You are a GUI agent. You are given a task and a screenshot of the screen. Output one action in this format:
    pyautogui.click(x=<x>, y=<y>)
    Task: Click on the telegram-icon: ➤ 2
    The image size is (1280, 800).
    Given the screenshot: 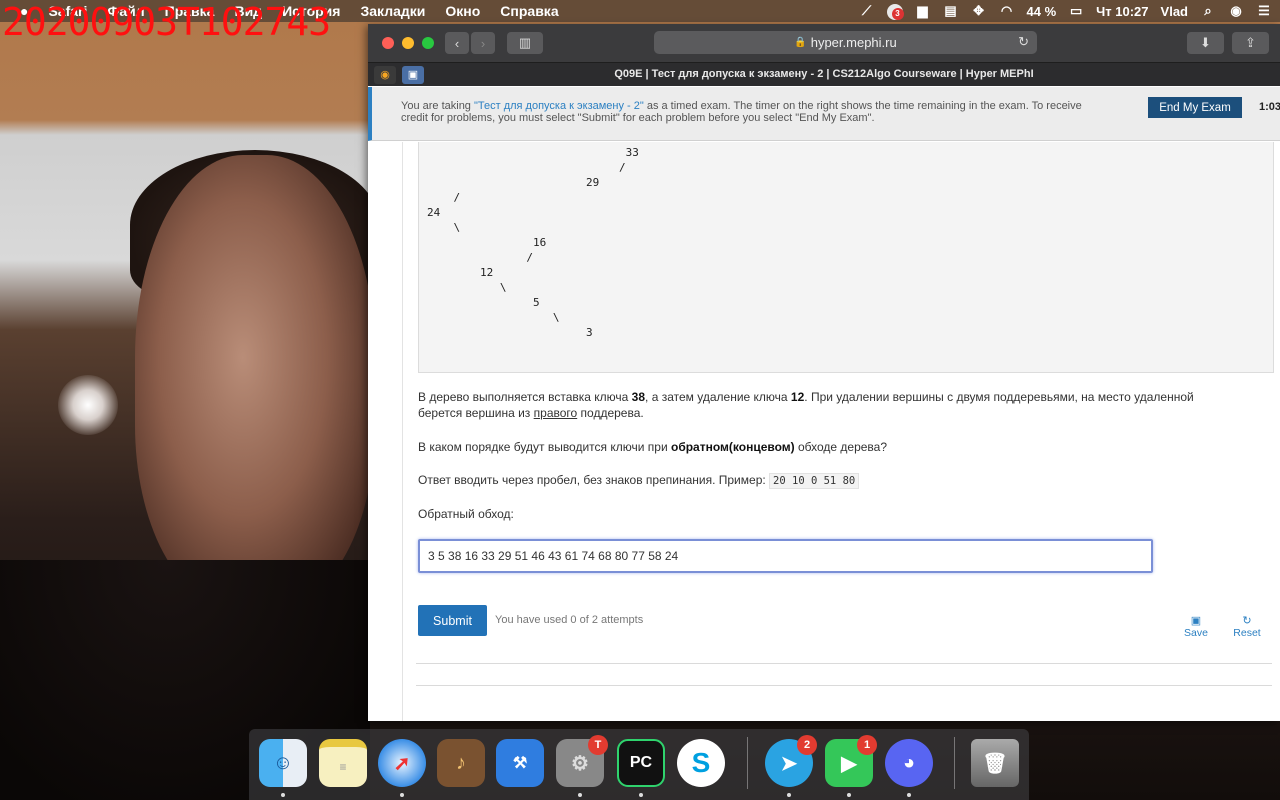 What is the action you would take?
    pyautogui.click(x=791, y=761)
    